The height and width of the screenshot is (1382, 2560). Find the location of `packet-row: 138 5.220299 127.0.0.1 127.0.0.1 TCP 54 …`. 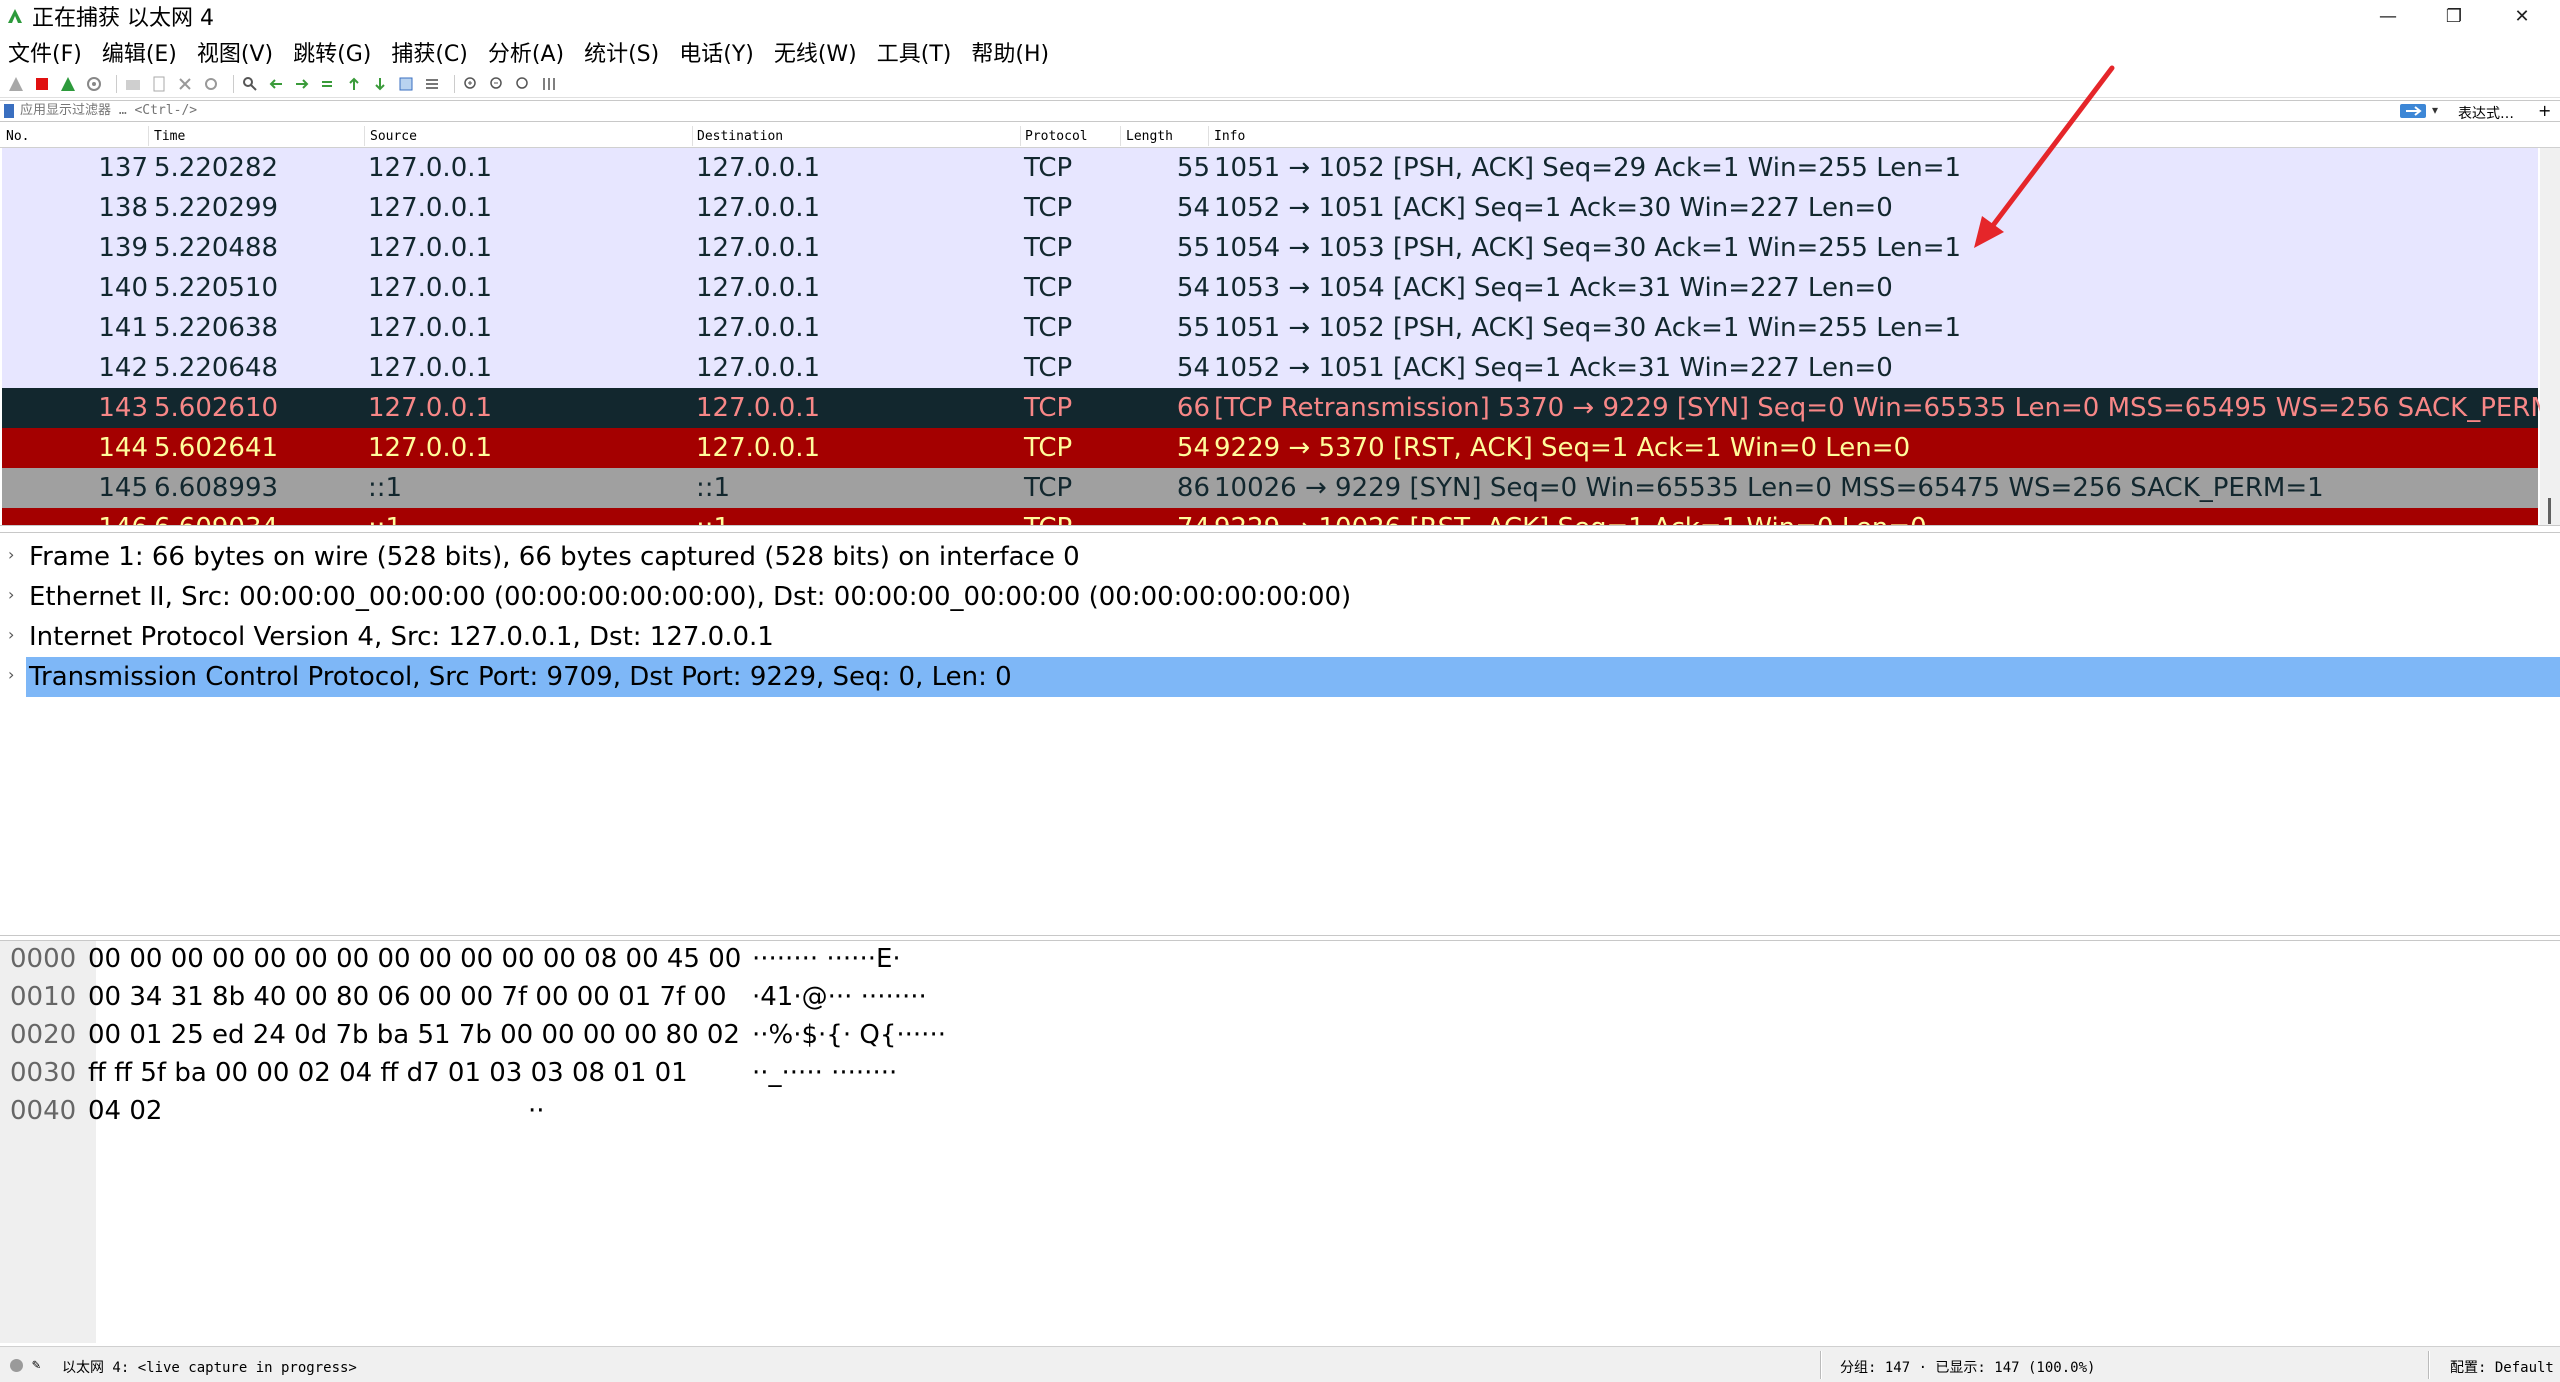

packet-row: 138 5.220299 127.0.0.1 127.0.0.1 TCP 54 … is located at coordinates (1270, 208).